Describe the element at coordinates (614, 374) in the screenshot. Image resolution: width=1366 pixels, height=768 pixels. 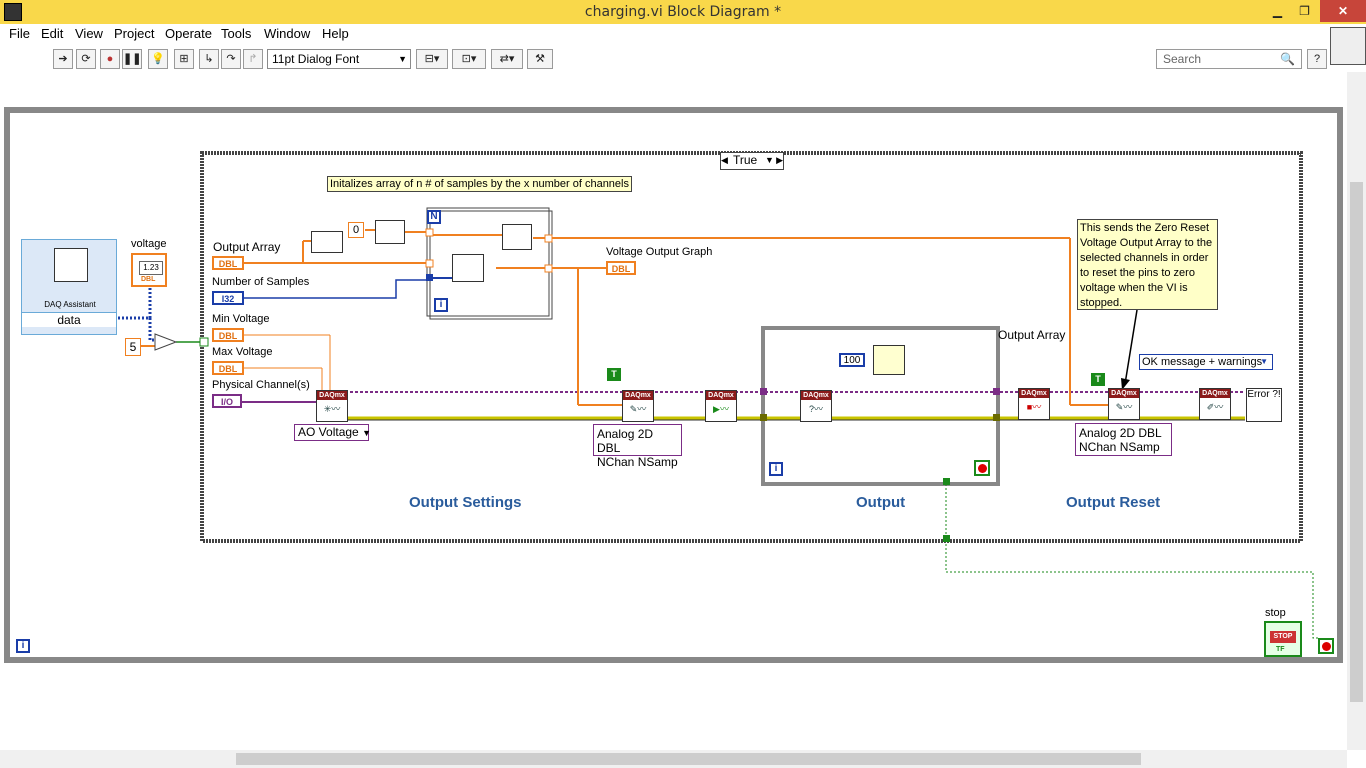
I see `true-constant-1: T` at that location.